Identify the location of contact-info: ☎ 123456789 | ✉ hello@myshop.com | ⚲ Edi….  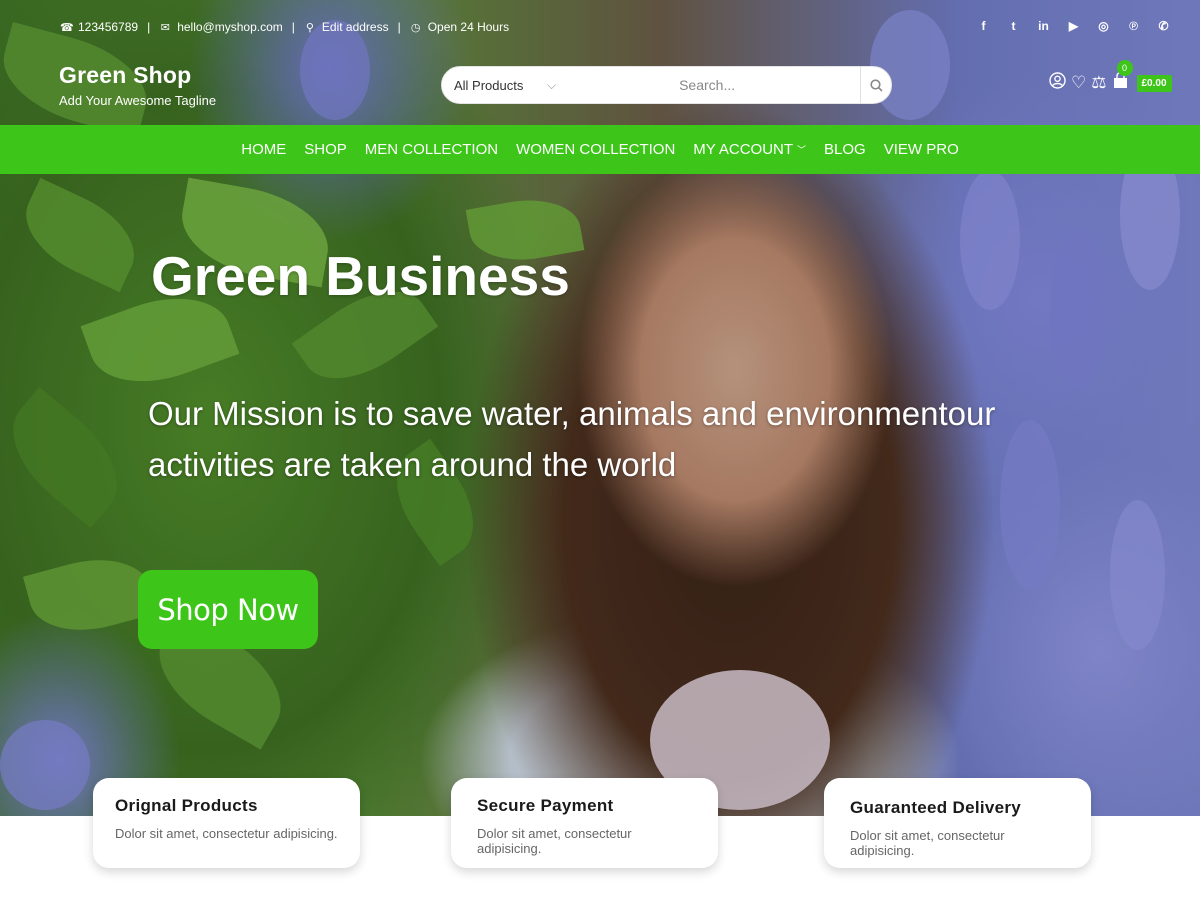
(284, 27).